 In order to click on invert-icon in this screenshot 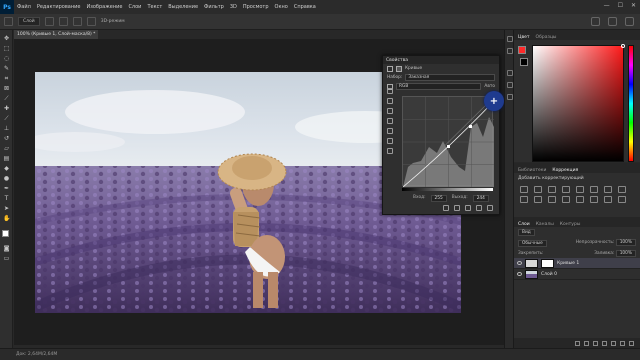, I will do `click(566, 199)`.